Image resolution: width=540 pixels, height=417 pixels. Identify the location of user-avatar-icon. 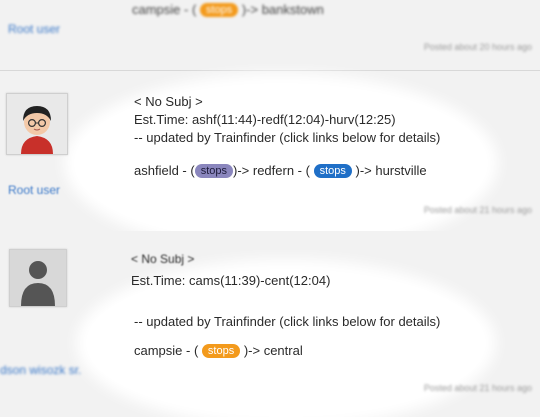
(37, 124).